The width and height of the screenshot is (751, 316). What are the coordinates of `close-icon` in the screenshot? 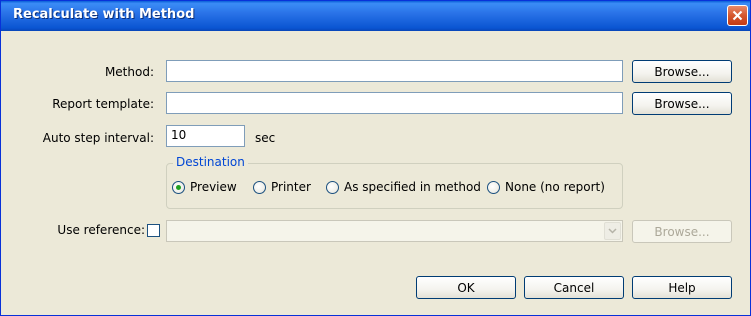 It's located at (737, 15).